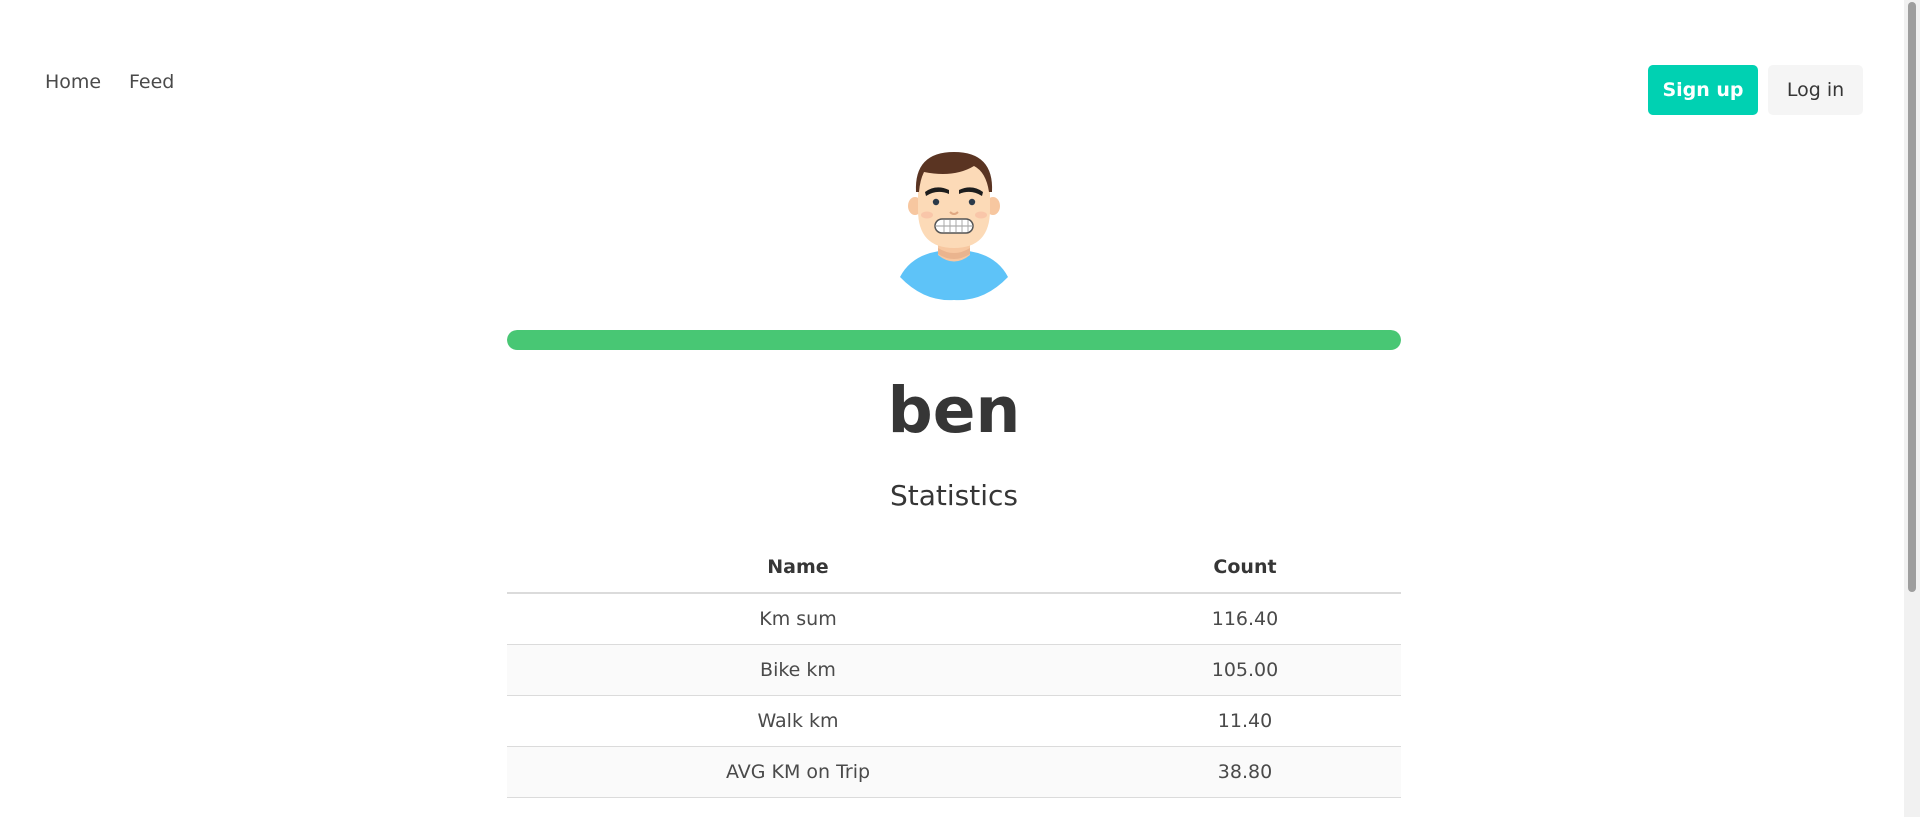 The height and width of the screenshot is (817, 1920). I want to click on nav-feed-link: Feed, so click(151, 82).